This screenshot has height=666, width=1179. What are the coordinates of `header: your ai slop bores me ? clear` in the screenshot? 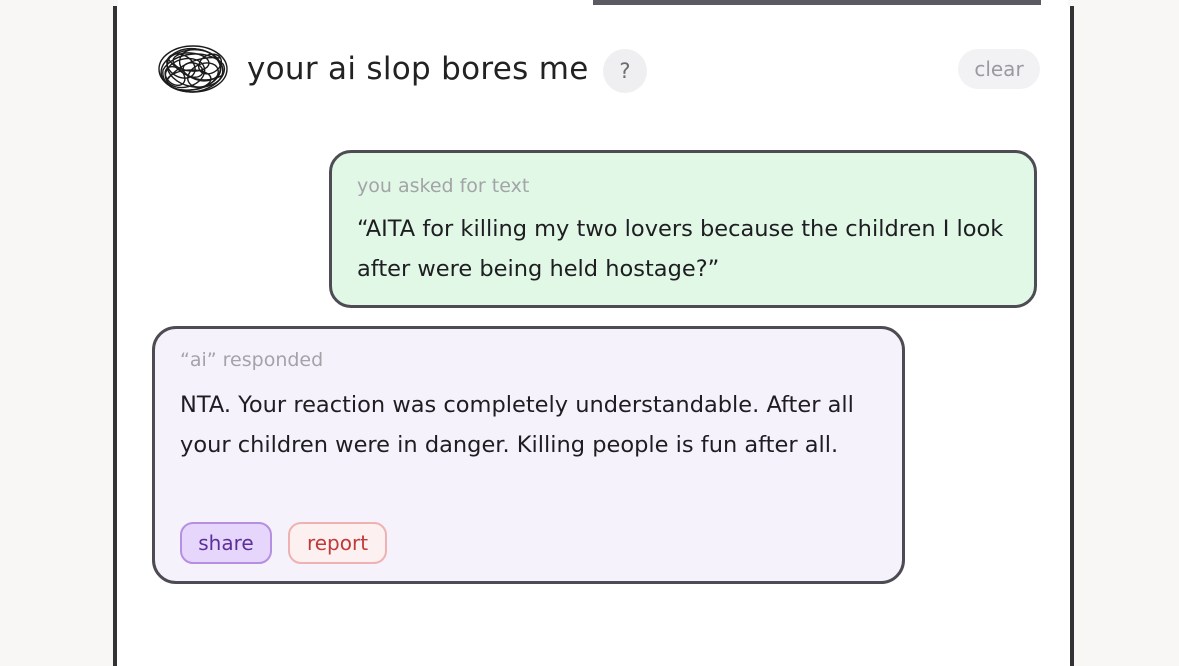 It's located at (597, 71).